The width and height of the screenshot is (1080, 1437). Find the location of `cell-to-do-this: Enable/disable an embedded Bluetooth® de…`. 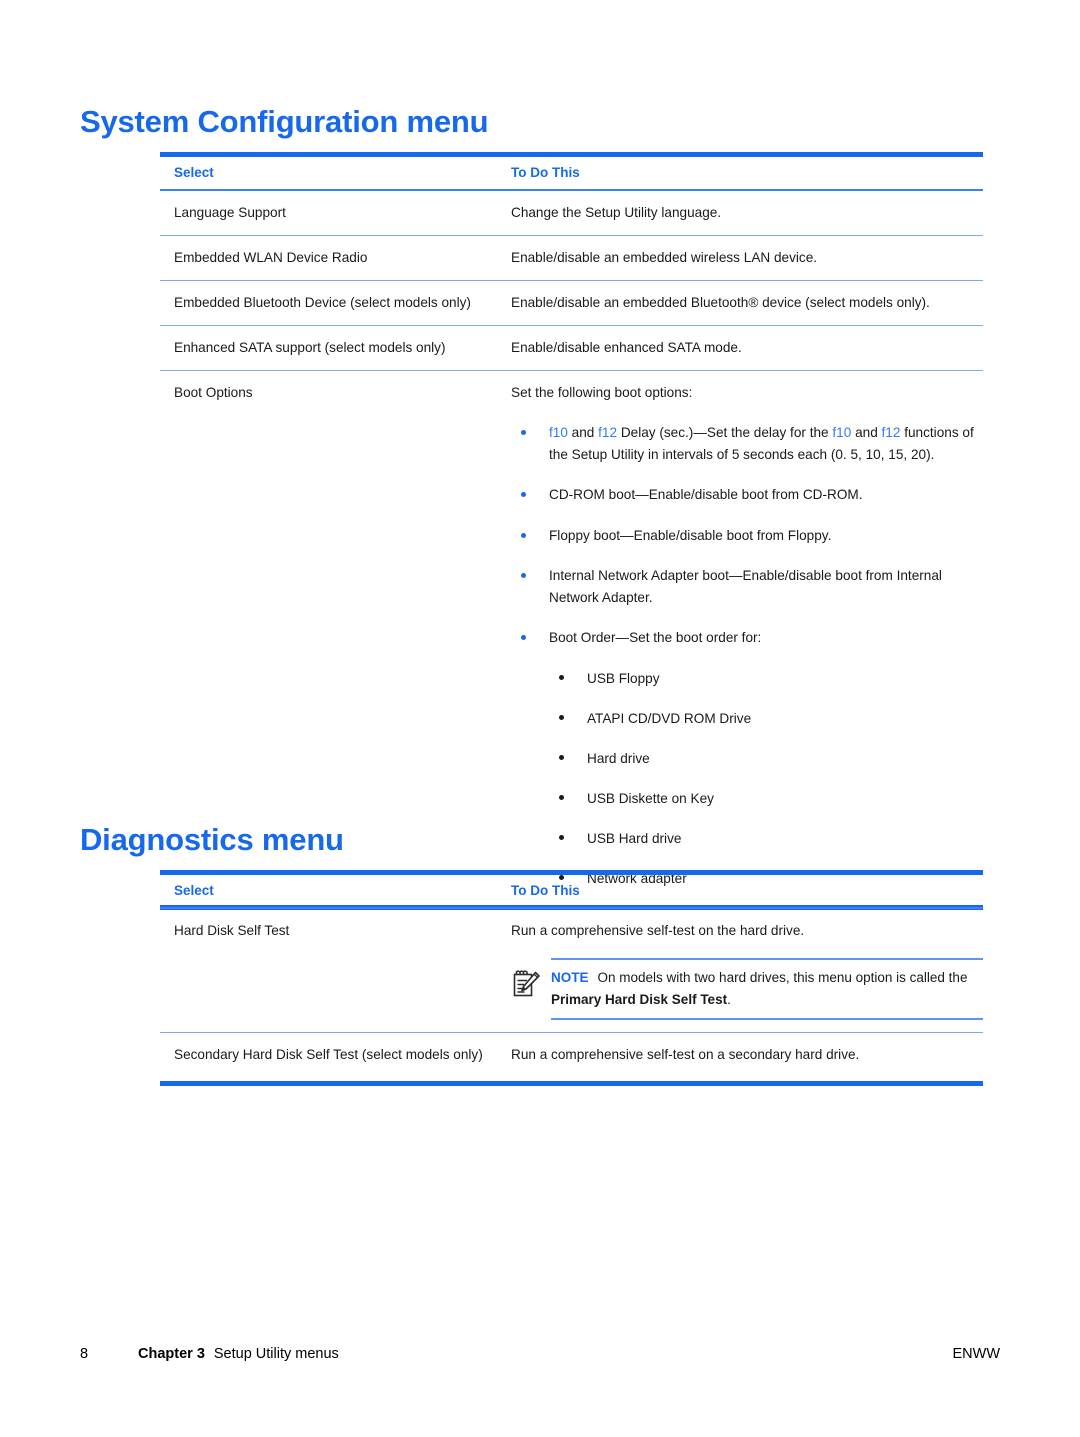

cell-to-do-this: Enable/disable an embedded Bluetooth® de… is located at coordinates (720, 303).